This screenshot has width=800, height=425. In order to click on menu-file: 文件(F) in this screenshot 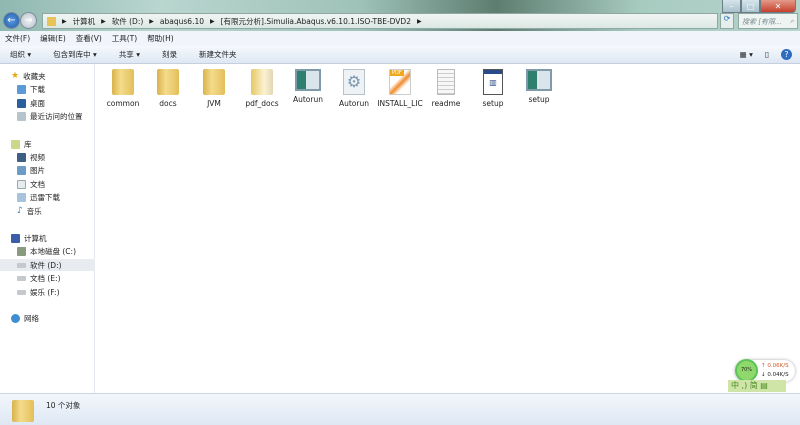, I will do `click(17, 38)`.